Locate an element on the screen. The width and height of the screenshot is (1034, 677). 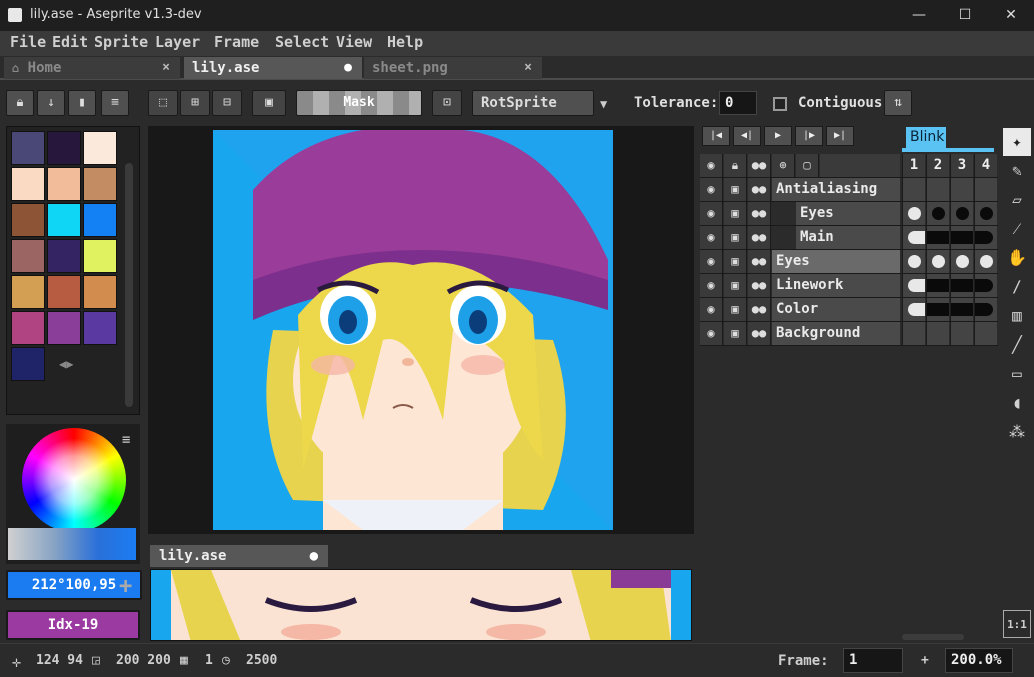
tab-close-button: × is located at coordinates (528, 68).